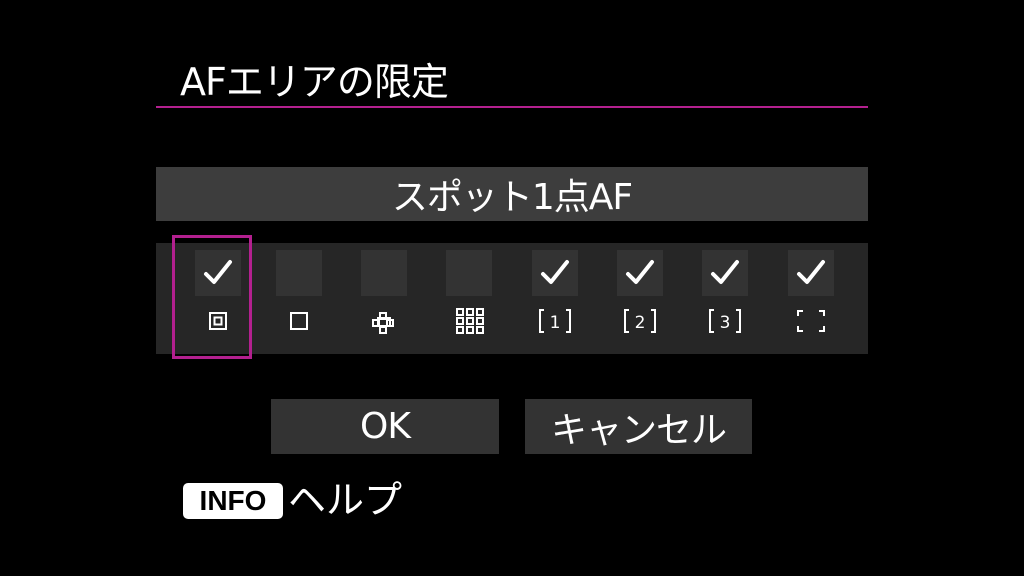 The image size is (1024, 576). What do you see at coordinates (314, 82) in the screenshot?
I see `page-title: AFエリアの限定` at bounding box center [314, 82].